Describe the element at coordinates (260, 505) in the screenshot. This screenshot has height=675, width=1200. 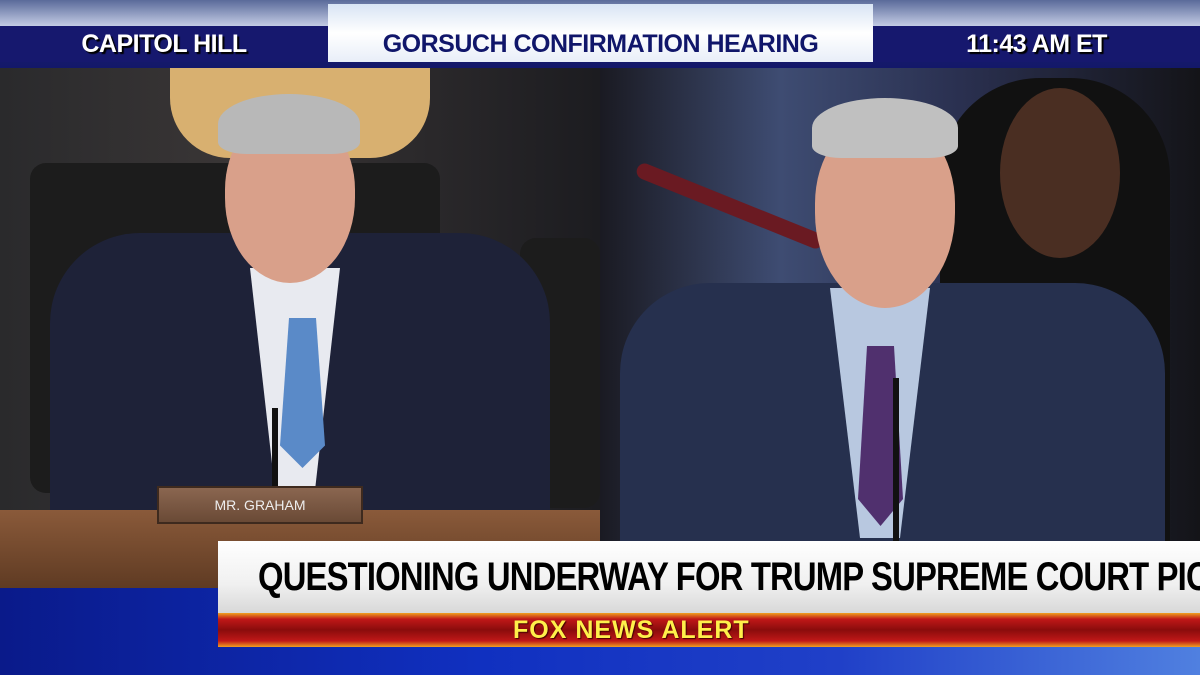
I see `nameplate: MR. GRAHAM` at that location.